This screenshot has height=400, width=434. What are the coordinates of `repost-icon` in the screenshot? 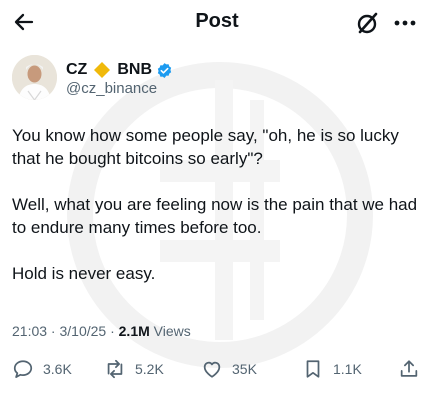 It's located at (115, 369).